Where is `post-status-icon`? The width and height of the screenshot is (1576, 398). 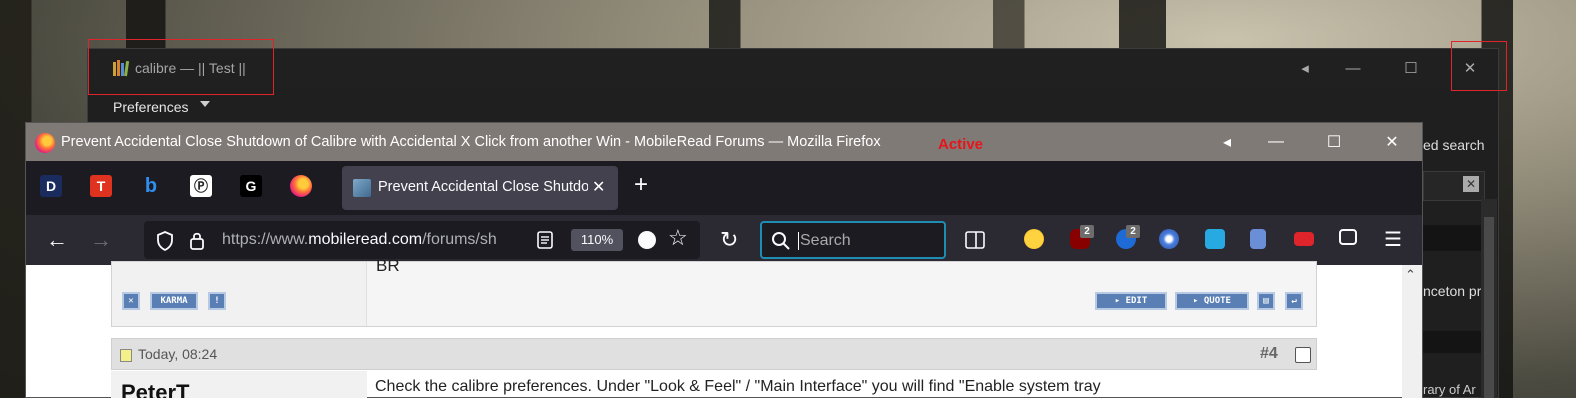 post-status-icon is located at coordinates (126, 355).